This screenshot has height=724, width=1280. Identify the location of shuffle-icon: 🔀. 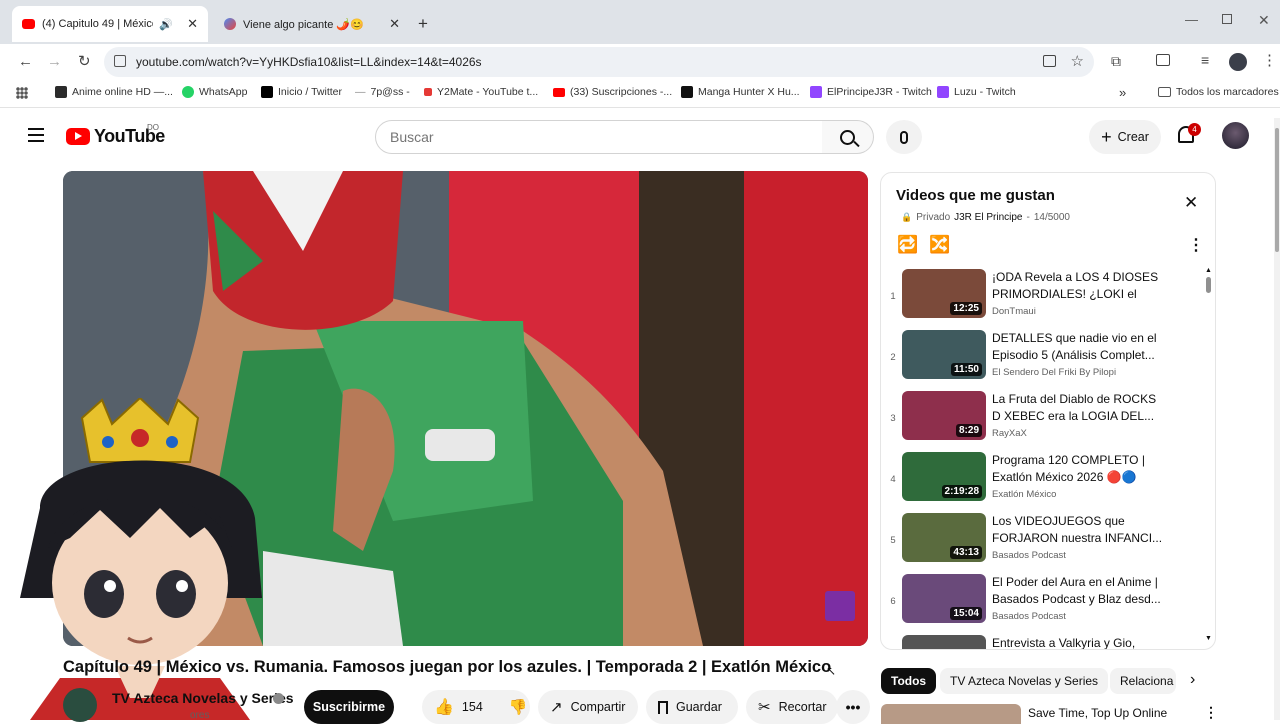
(939, 245).